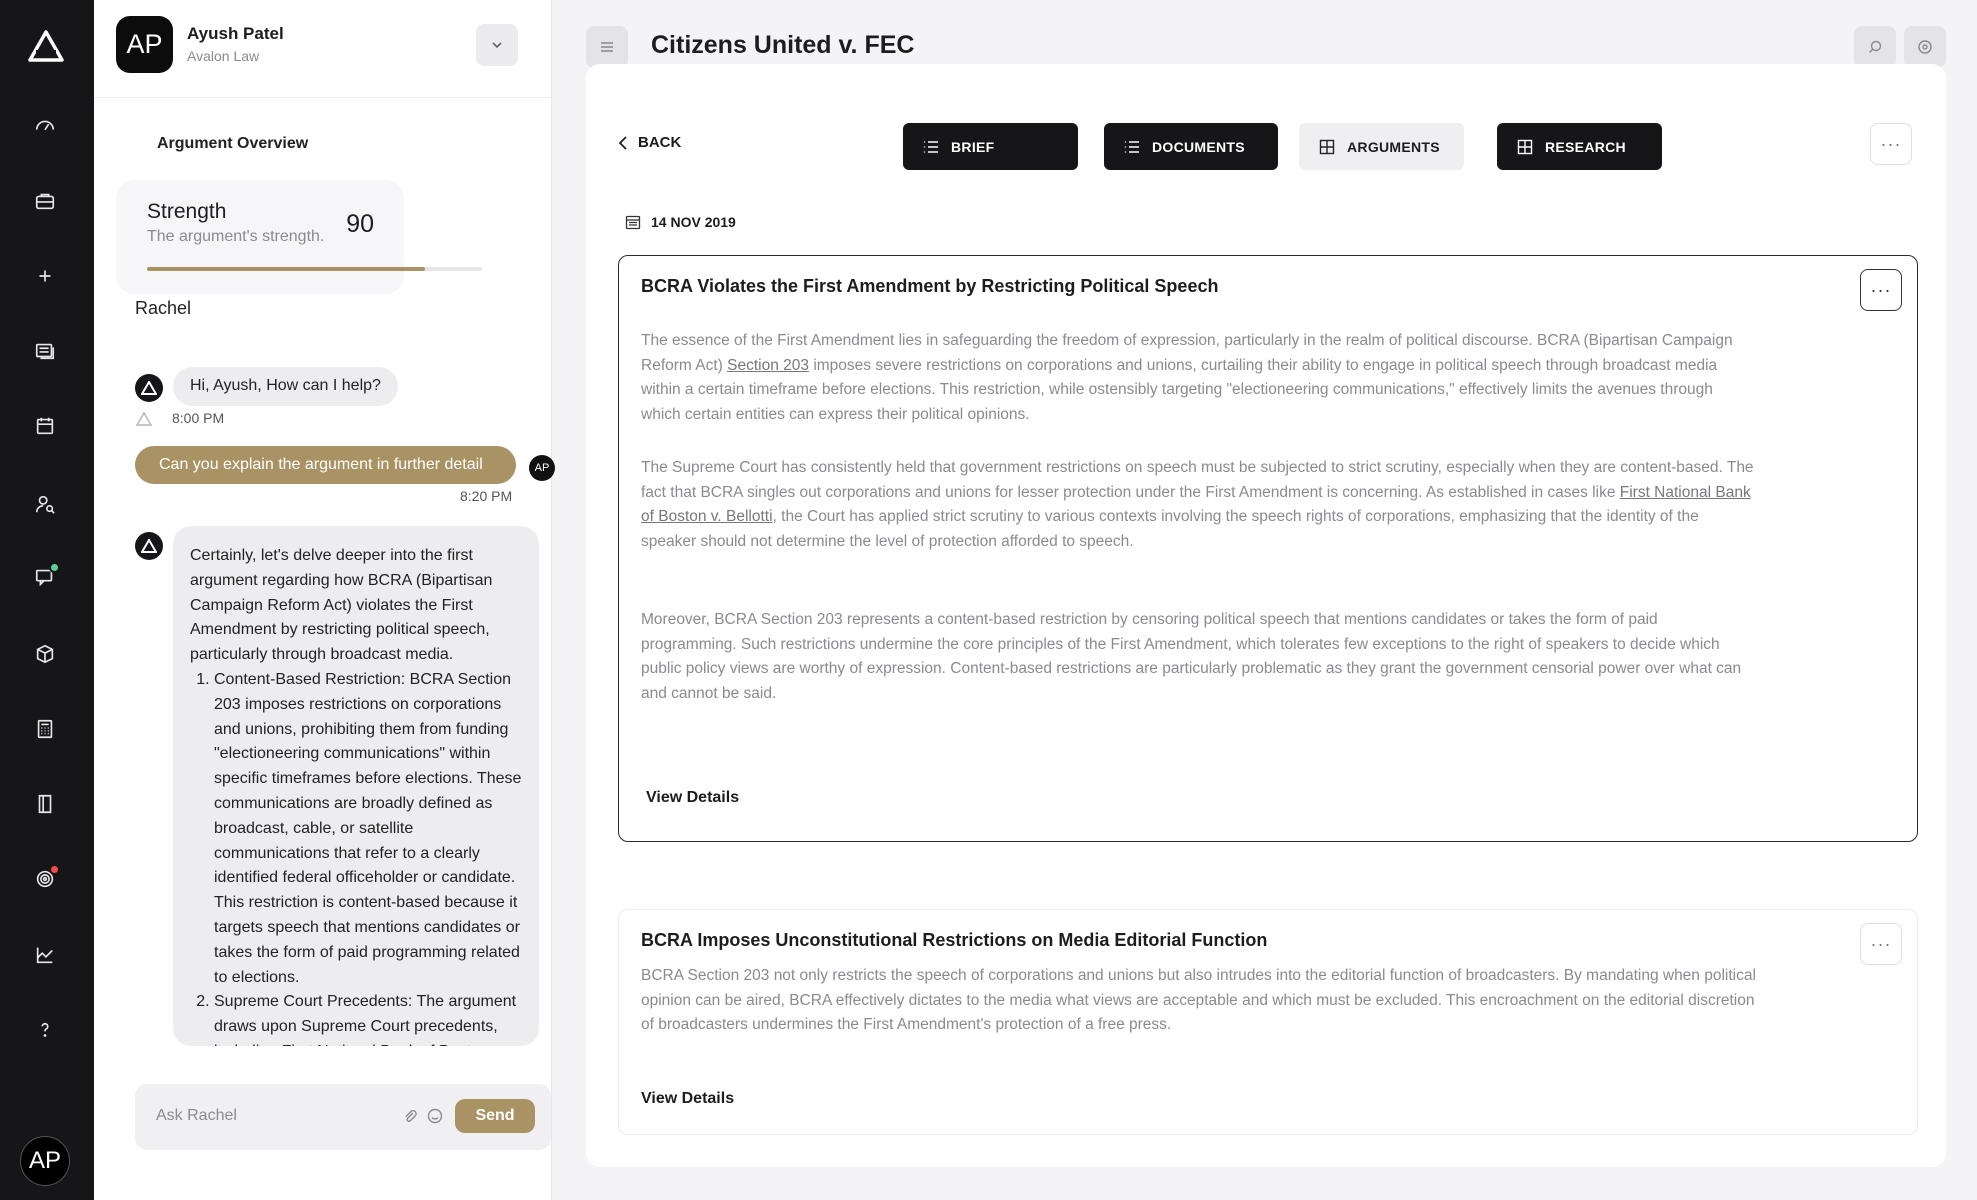  Describe the element at coordinates (783, 45) in the screenshot. I see `page-title: Citizens United v. FEC` at that location.